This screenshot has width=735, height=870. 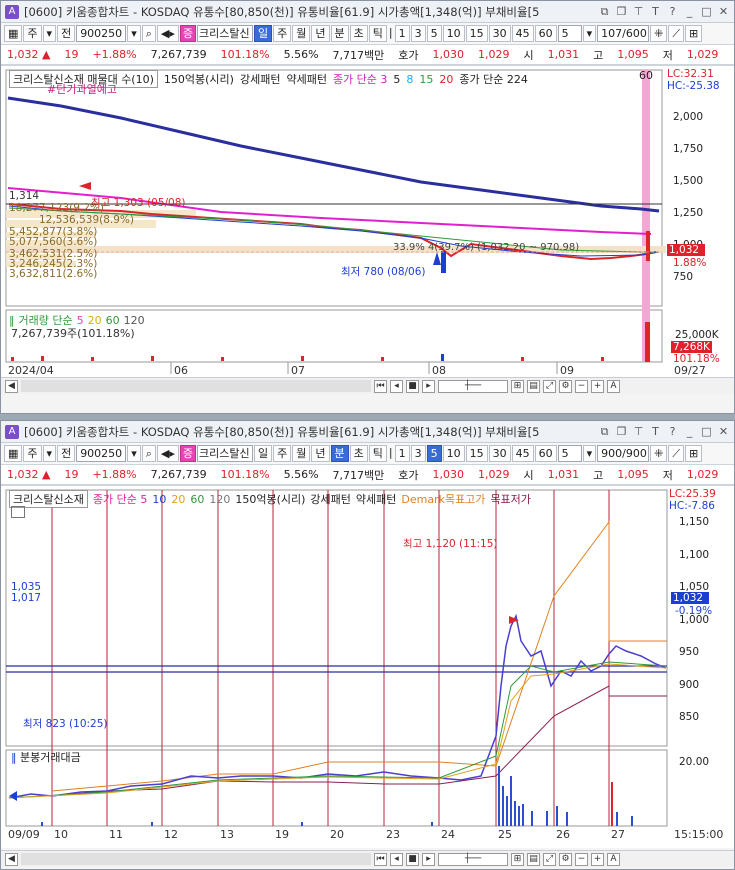 I want to click on auto-icon: A, so click(x=613, y=859).